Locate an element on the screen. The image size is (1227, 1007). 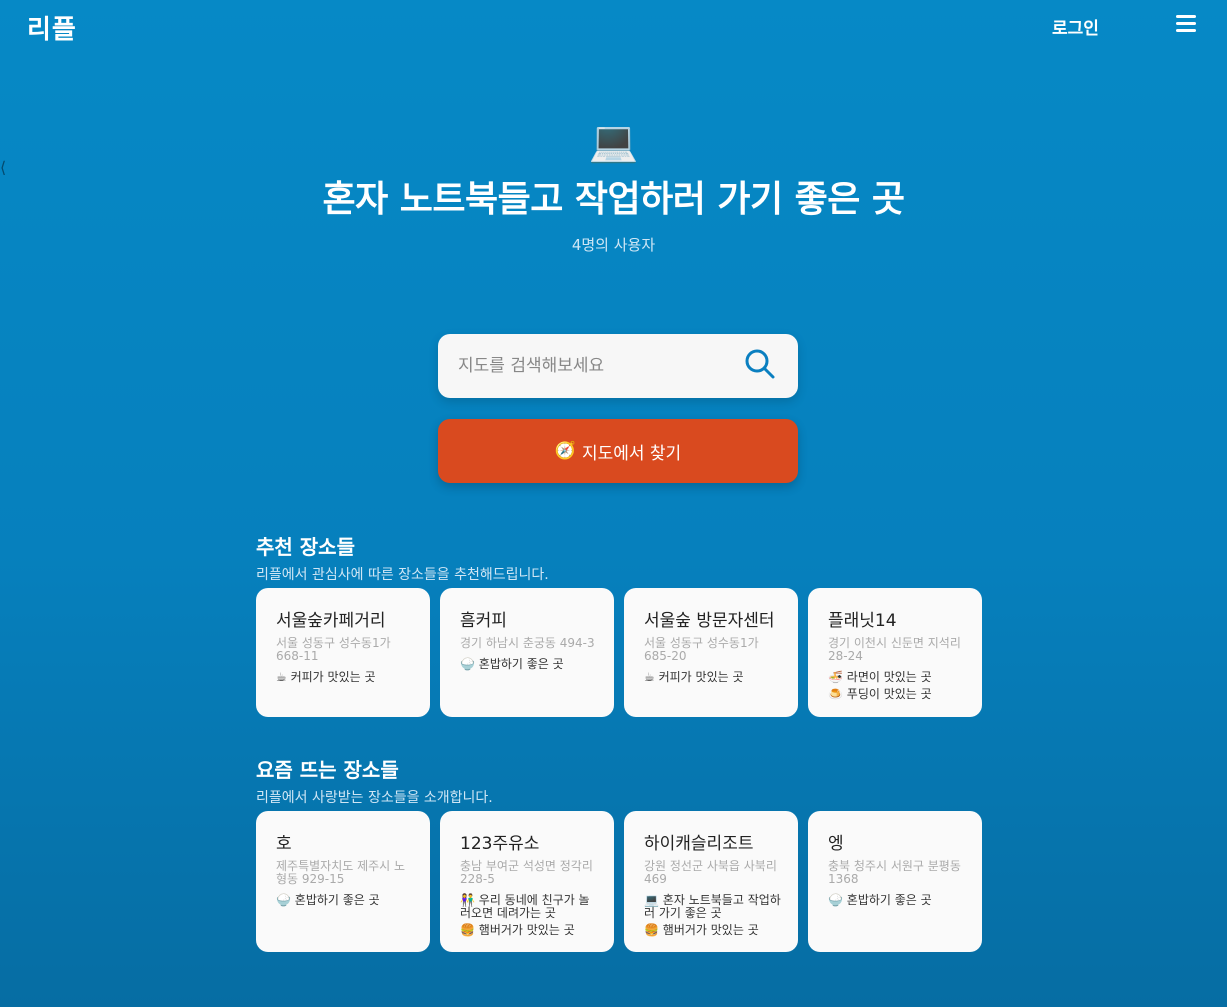
place-address: 서울 성동구 성수동1가 685-20 is located at coordinates (701, 649).